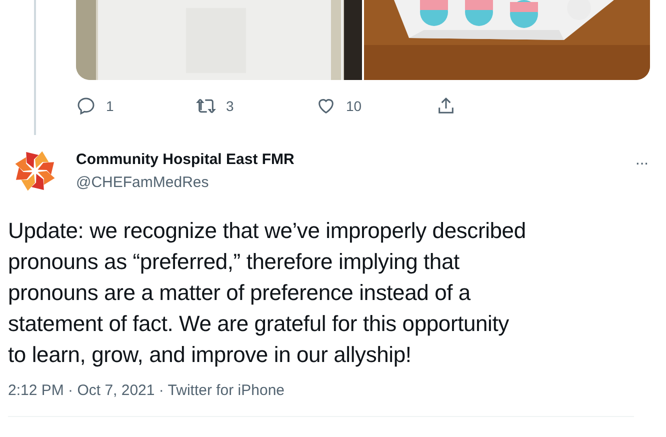 Image resolution: width=666 pixels, height=437 pixels. I want to click on tweet-timestamp: 2:12 PM · Oct 7, 2021 · Twitter for iPhone, so click(146, 390).